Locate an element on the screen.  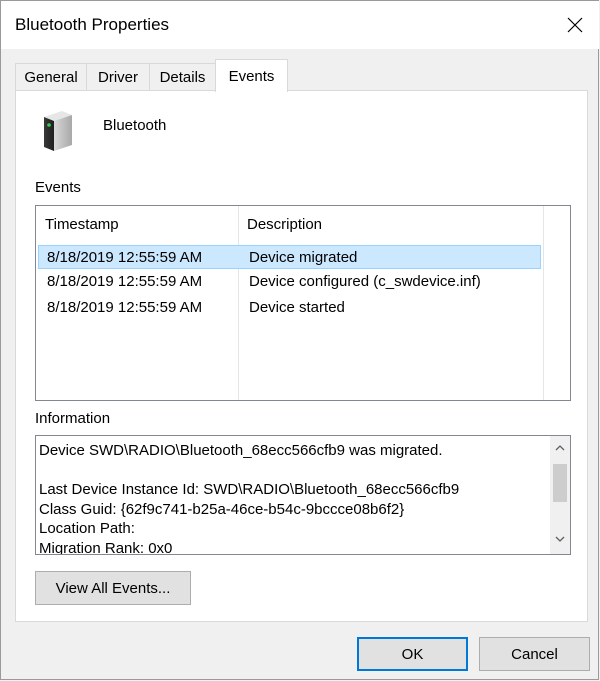
close-button is located at coordinates (575, 25).